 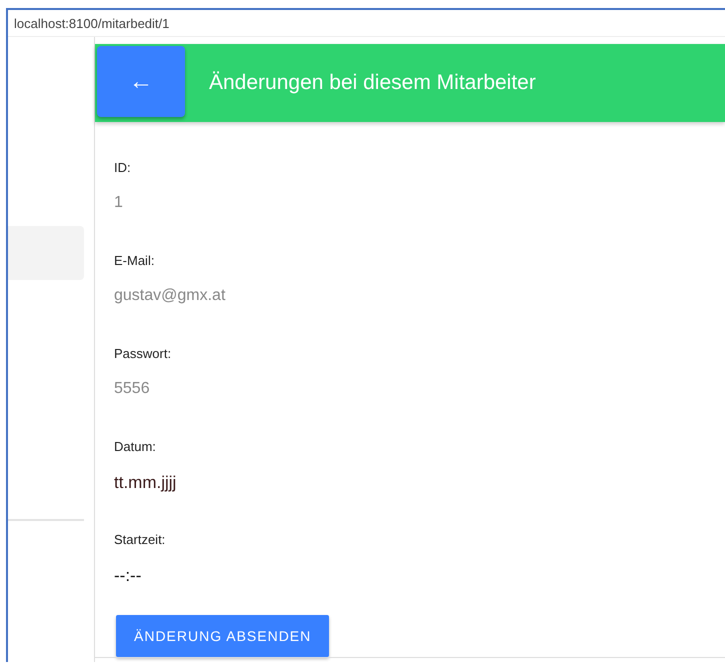 What do you see at coordinates (128, 575) in the screenshot?
I see `input-field: --:--` at bounding box center [128, 575].